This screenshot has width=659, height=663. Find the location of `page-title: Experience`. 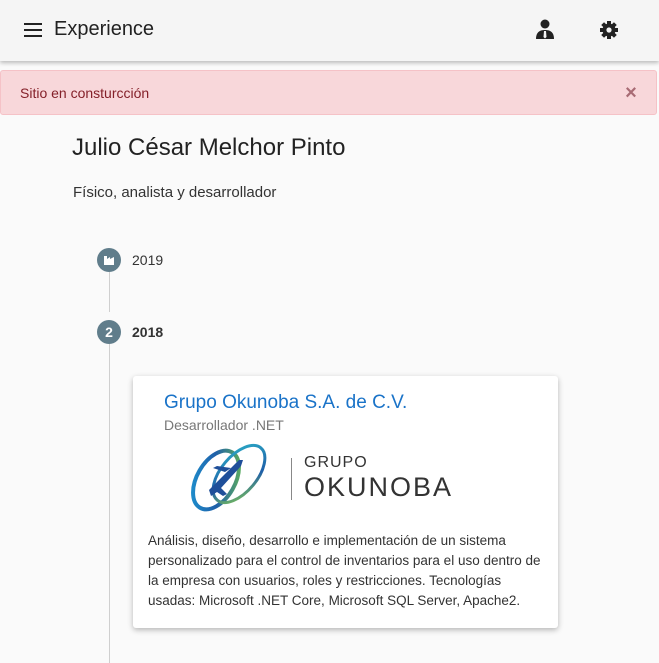

page-title: Experience is located at coordinates (104, 29).